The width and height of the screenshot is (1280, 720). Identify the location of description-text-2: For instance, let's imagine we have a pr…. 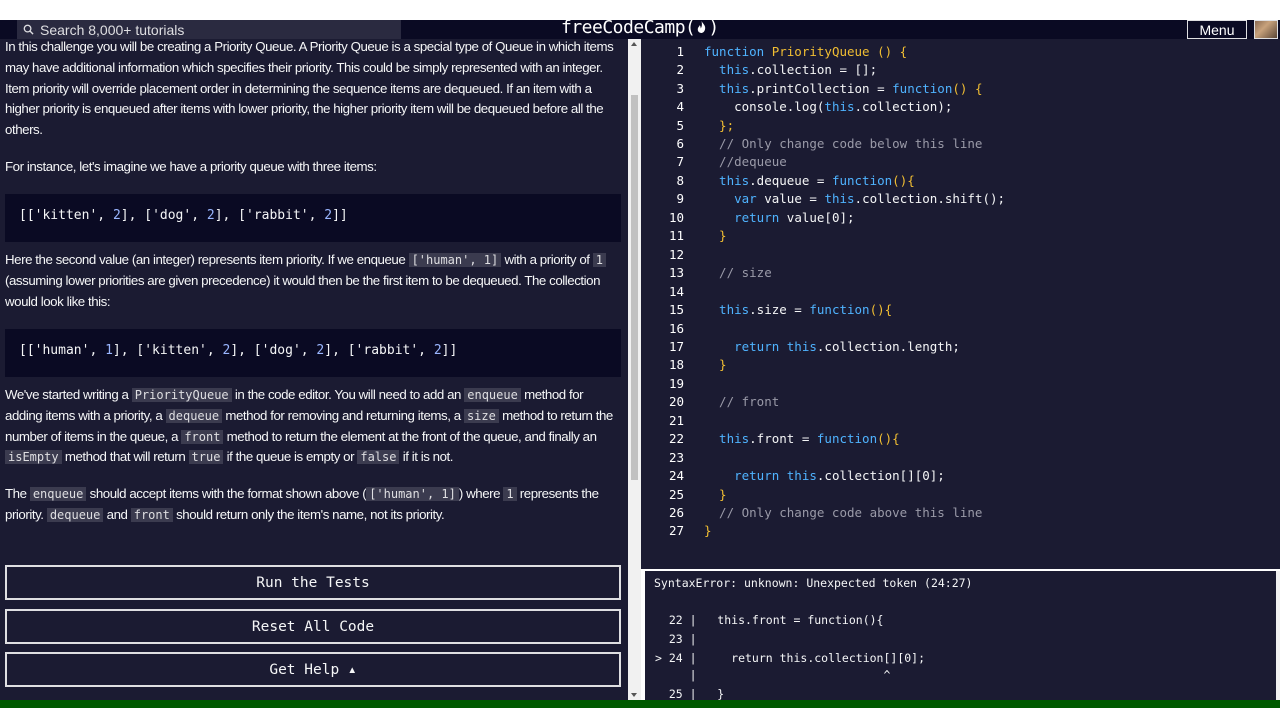
(191, 166).